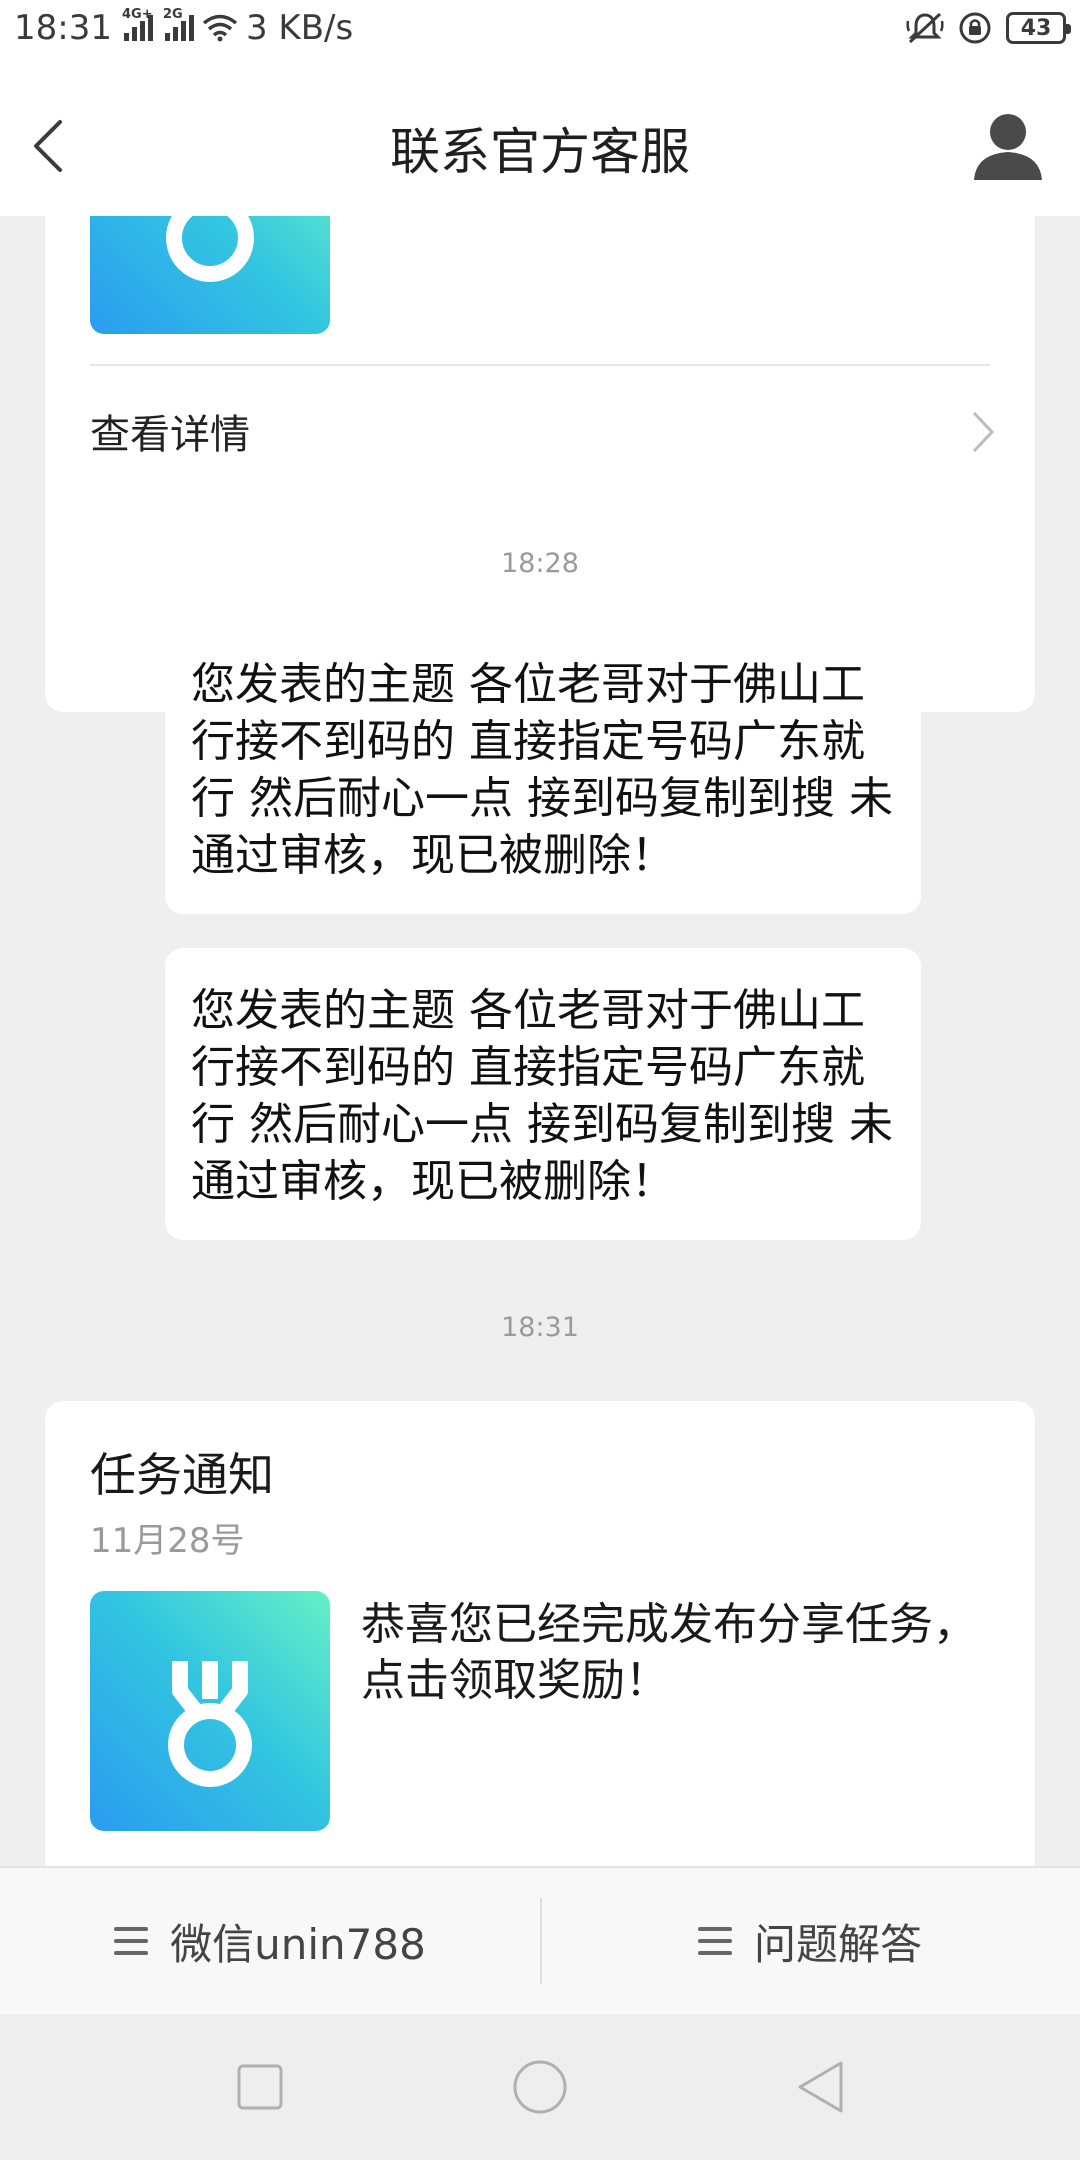 This screenshot has width=1080, height=2160. I want to click on home-icon, so click(540, 2087).